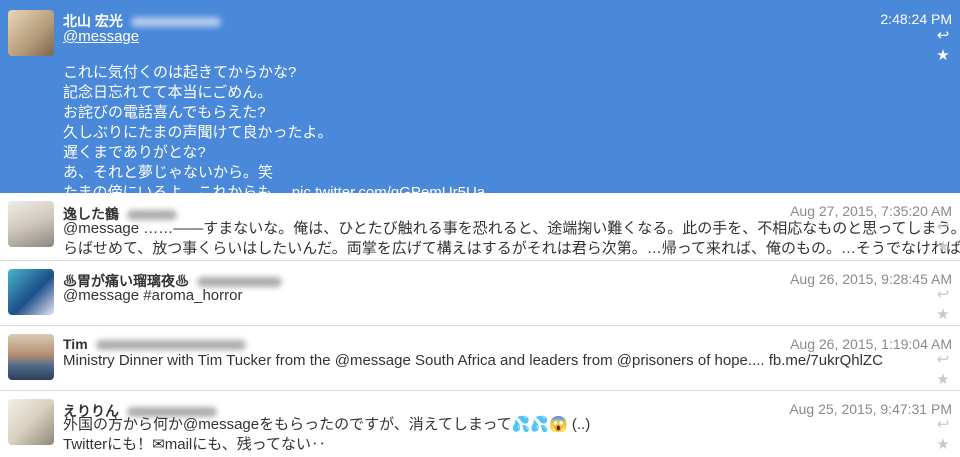  I want to click on timestamp: Aug 27, 2015, 7:35:20 AM, so click(871, 211).